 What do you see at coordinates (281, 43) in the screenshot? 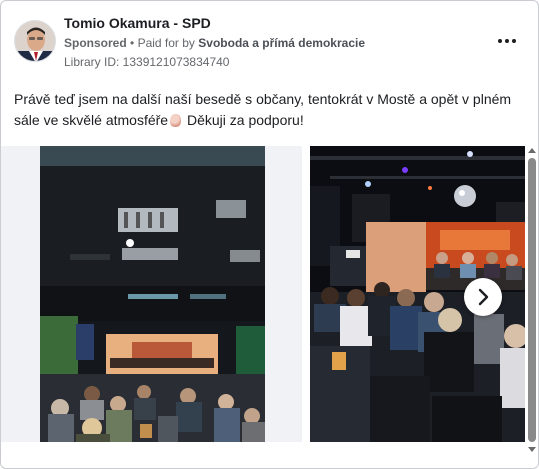
I see `payer-name: Svoboda a přímá demokracie` at bounding box center [281, 43].